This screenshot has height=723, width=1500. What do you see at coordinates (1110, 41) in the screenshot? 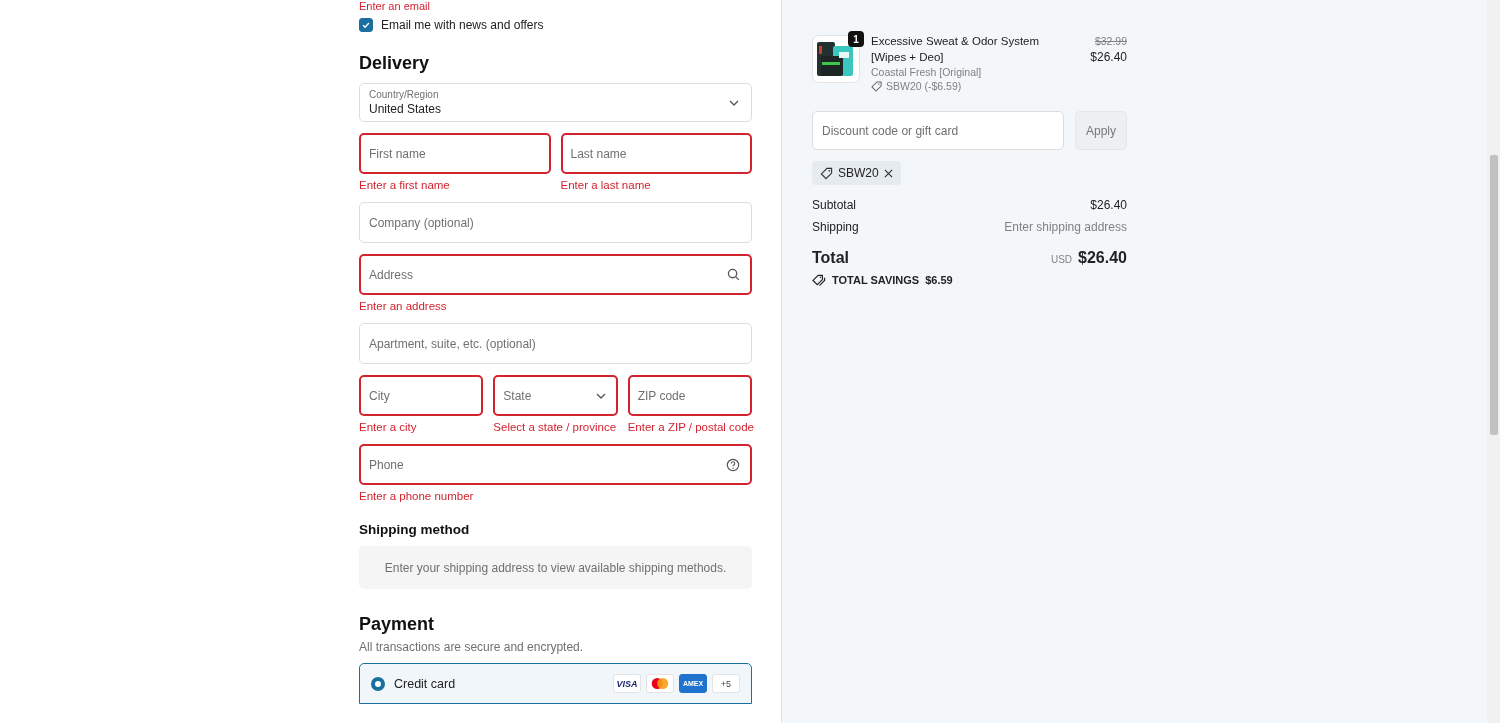
I see `original-price: $32.99` at bounding box center [1110, 41].